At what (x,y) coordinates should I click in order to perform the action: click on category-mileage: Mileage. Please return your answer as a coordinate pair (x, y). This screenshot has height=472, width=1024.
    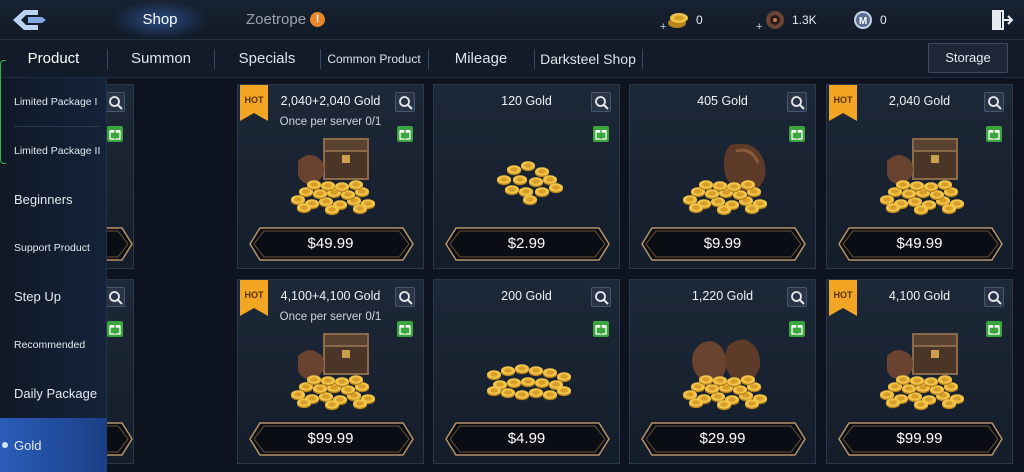
    Looking at the image, I should click on (481, 59).